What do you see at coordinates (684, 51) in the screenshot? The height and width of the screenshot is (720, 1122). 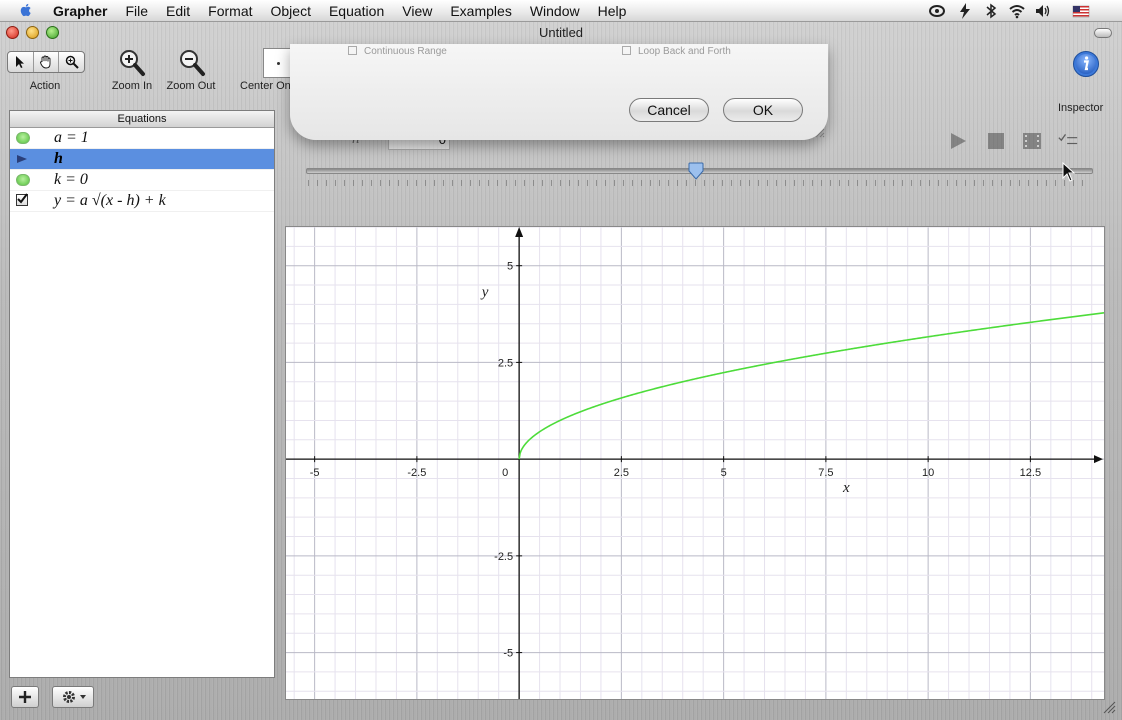 I see `loop-label: Loop Back and Forth` at bounding box center [684, 51].